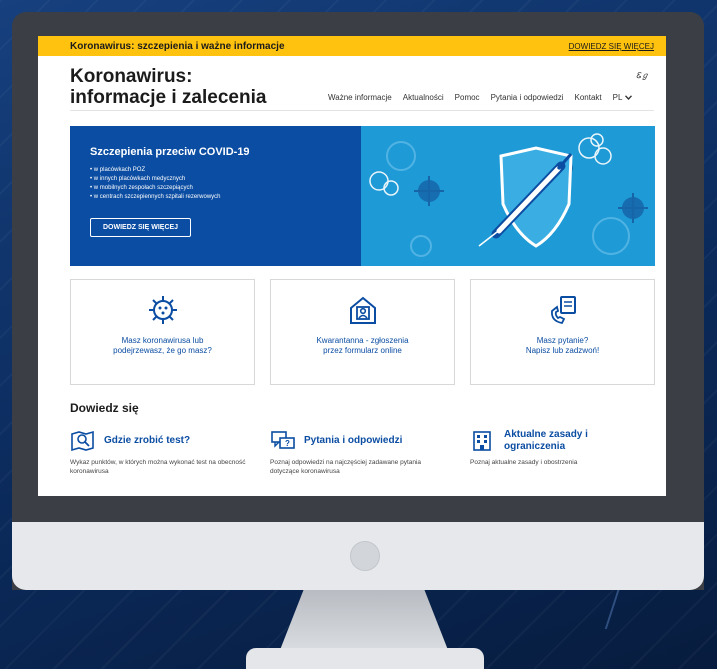 Image resolution: width=717 pixels, height=669 pixels. I want to click on learn-item-head: Aktualne zasady i ograniczenia, so click(568, 441).